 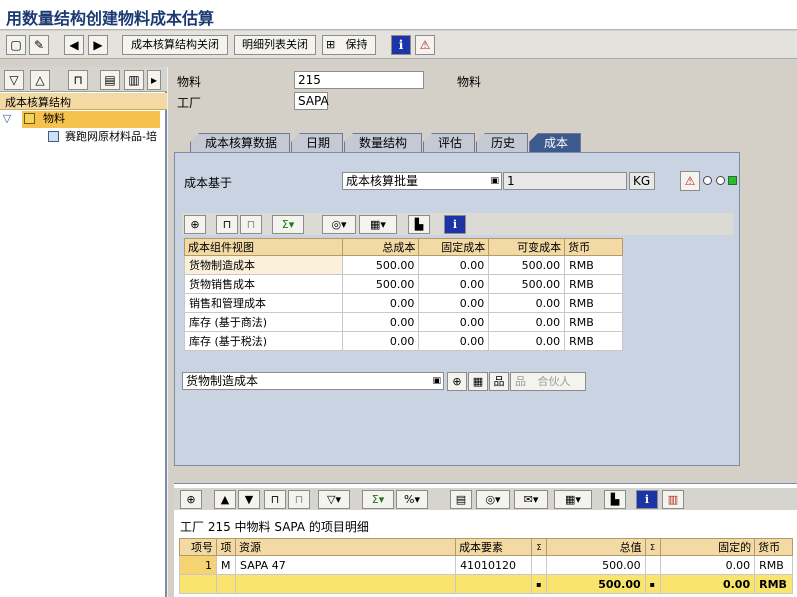 What do you see at coordinates (39, 45) in the screenshot?
I see `display-change-icon: ✎` at bounding box center [39, 45].